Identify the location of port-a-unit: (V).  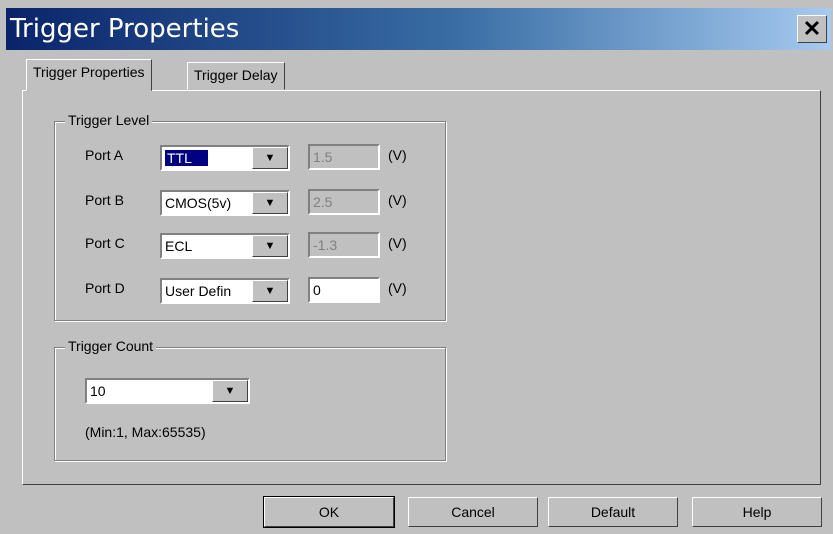
(397, 155).